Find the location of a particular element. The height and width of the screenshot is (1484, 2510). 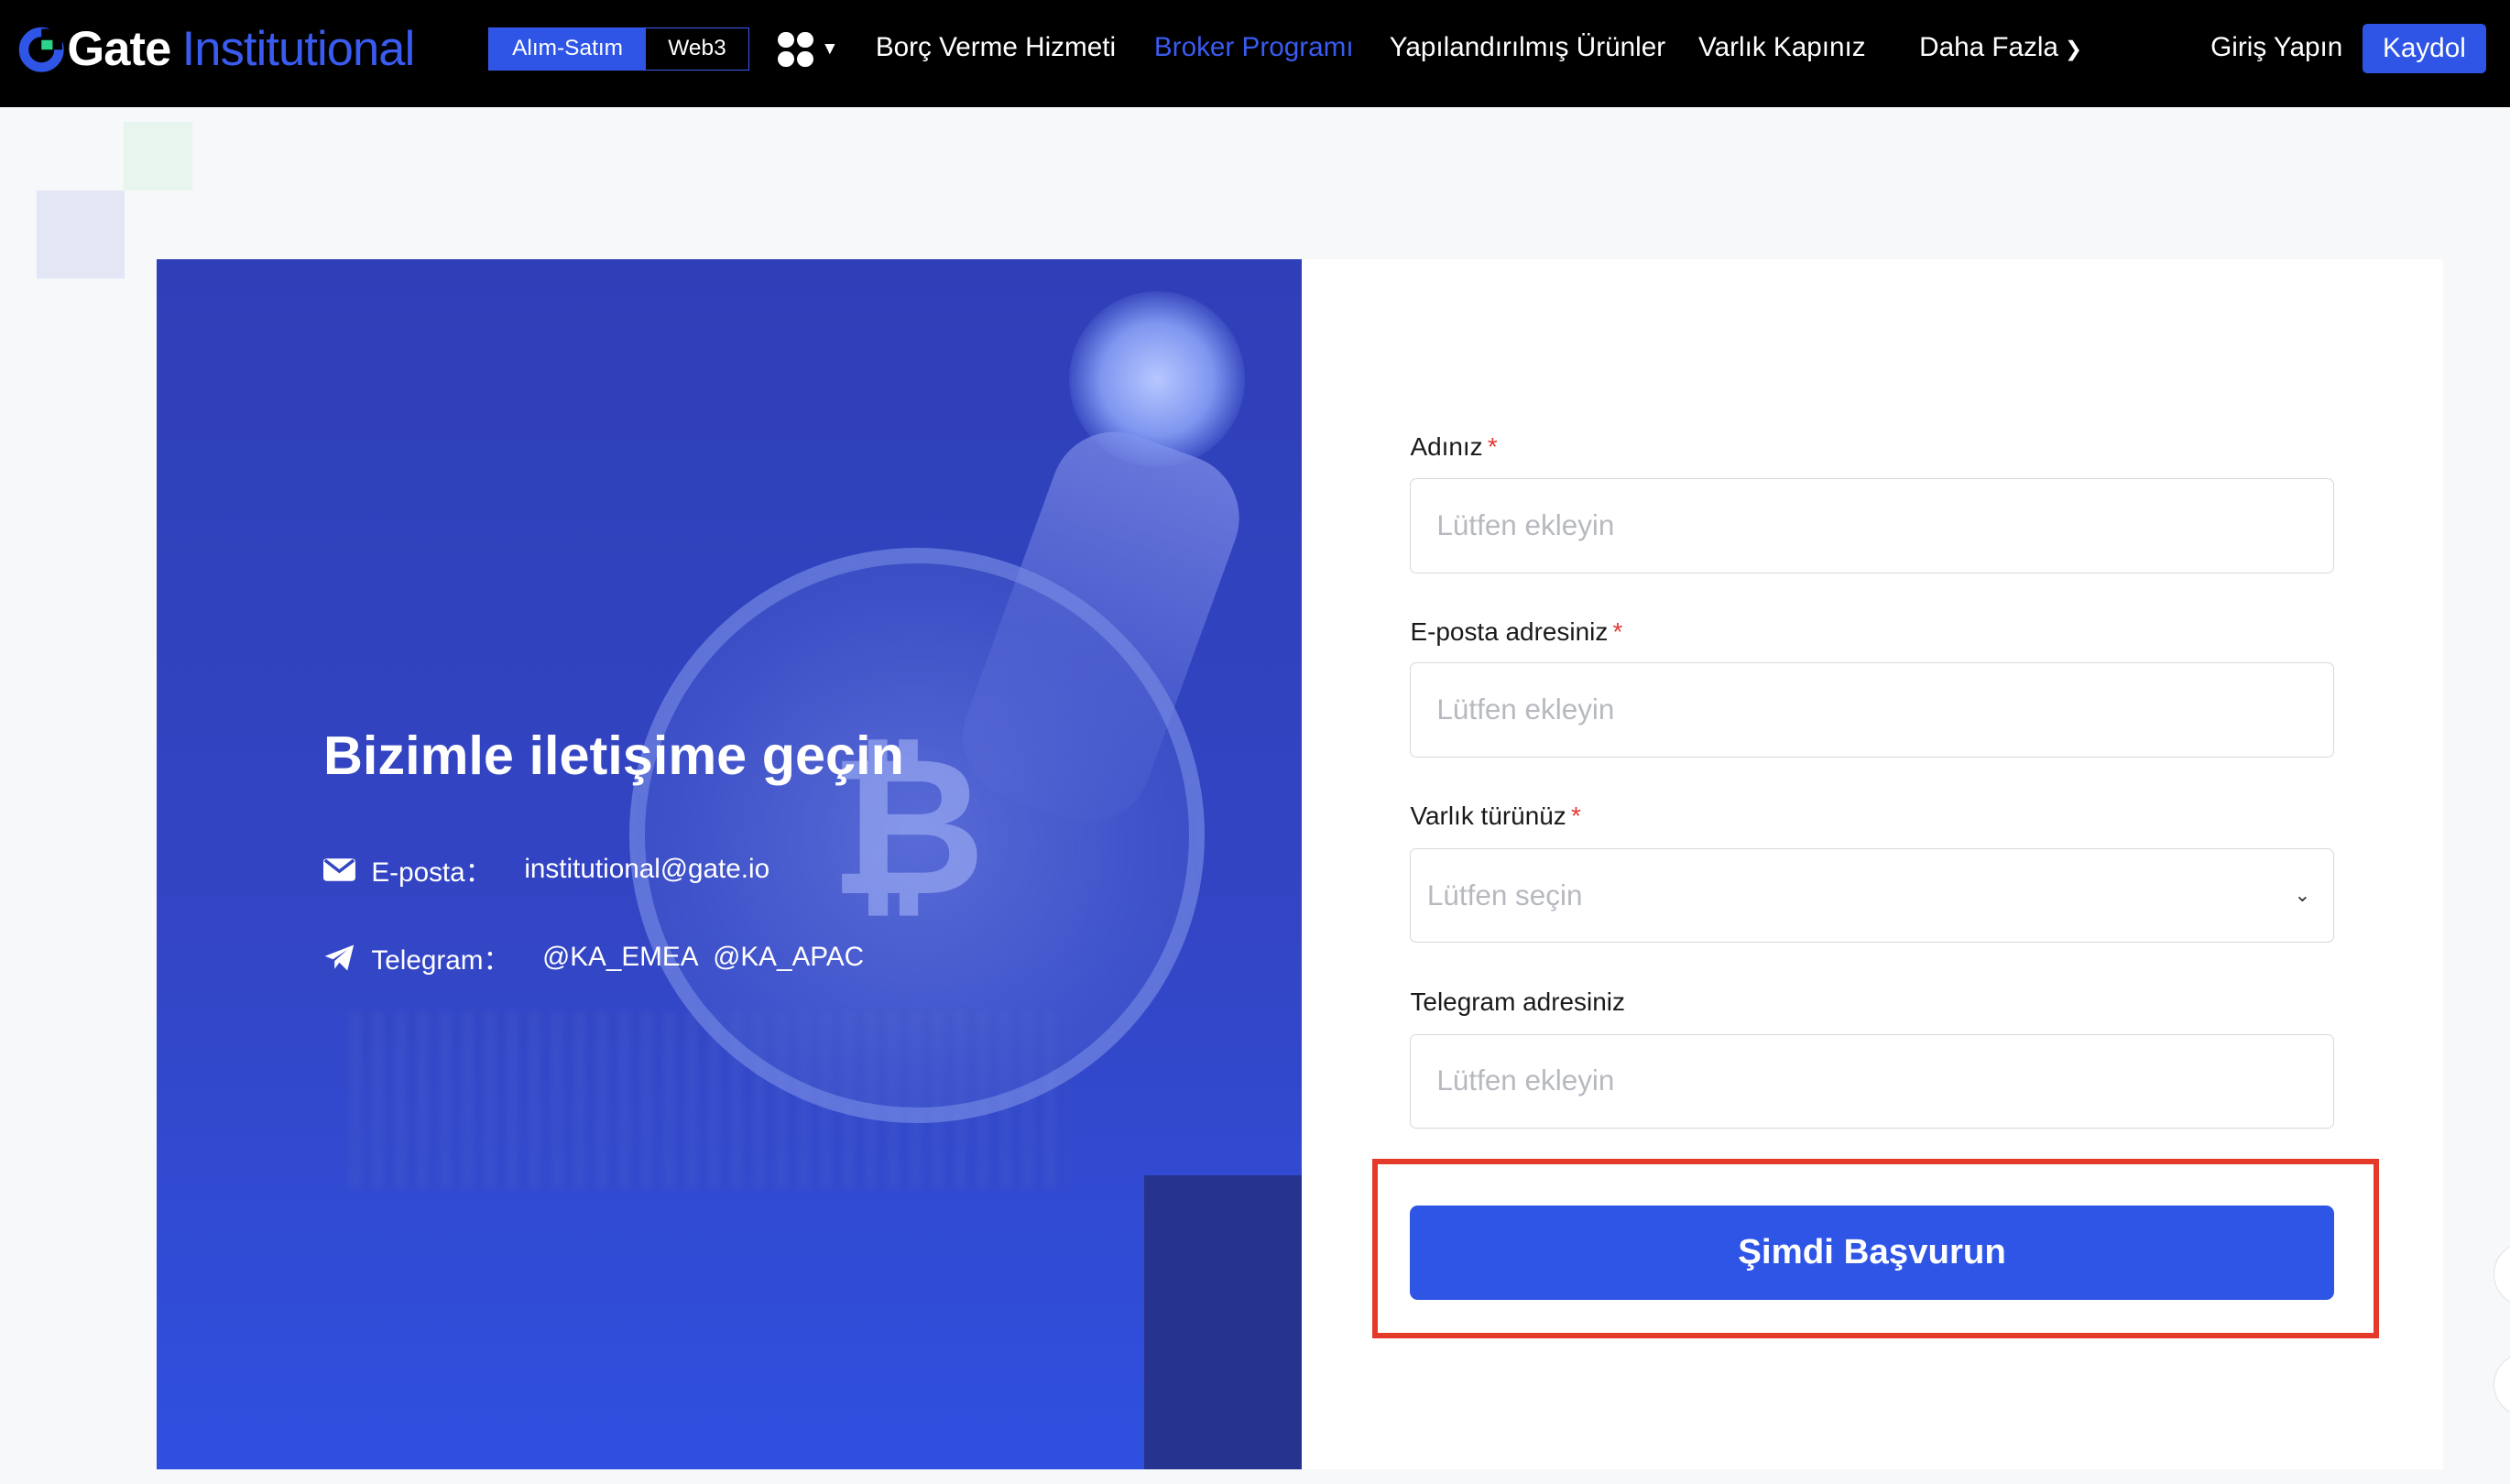

telegram-handle-apac: @KA_APAC is located at coordinates (788, 958).